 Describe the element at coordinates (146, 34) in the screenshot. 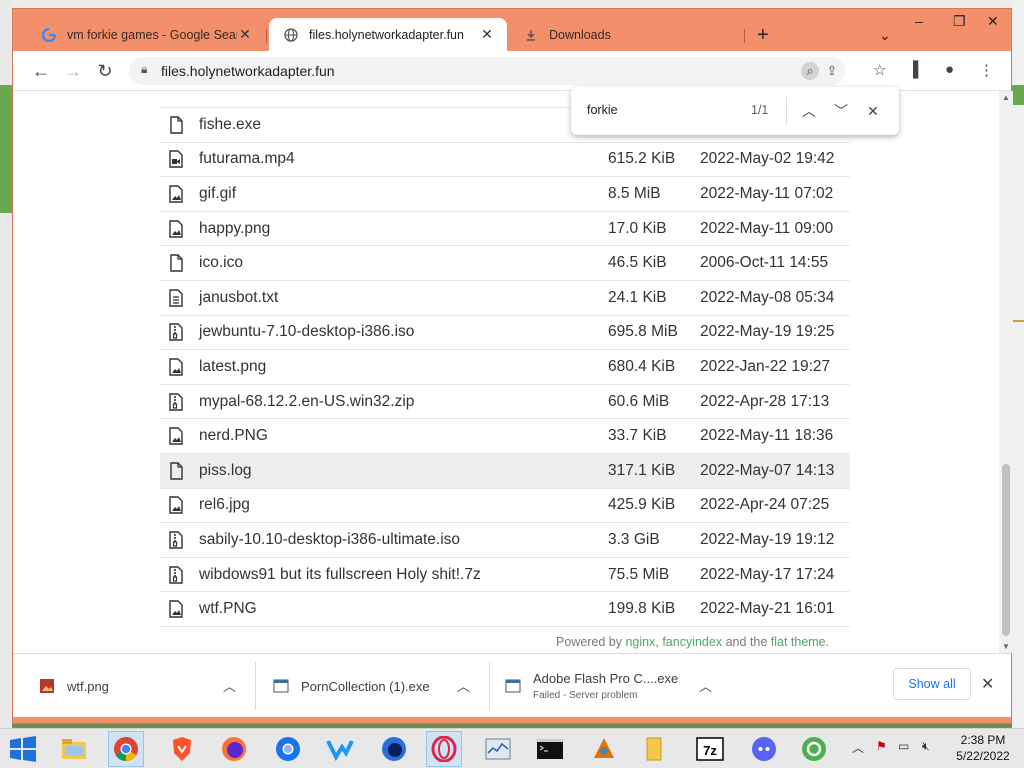

I see `tab-google-search: vm forkie games - Google Search ✕` at that location.